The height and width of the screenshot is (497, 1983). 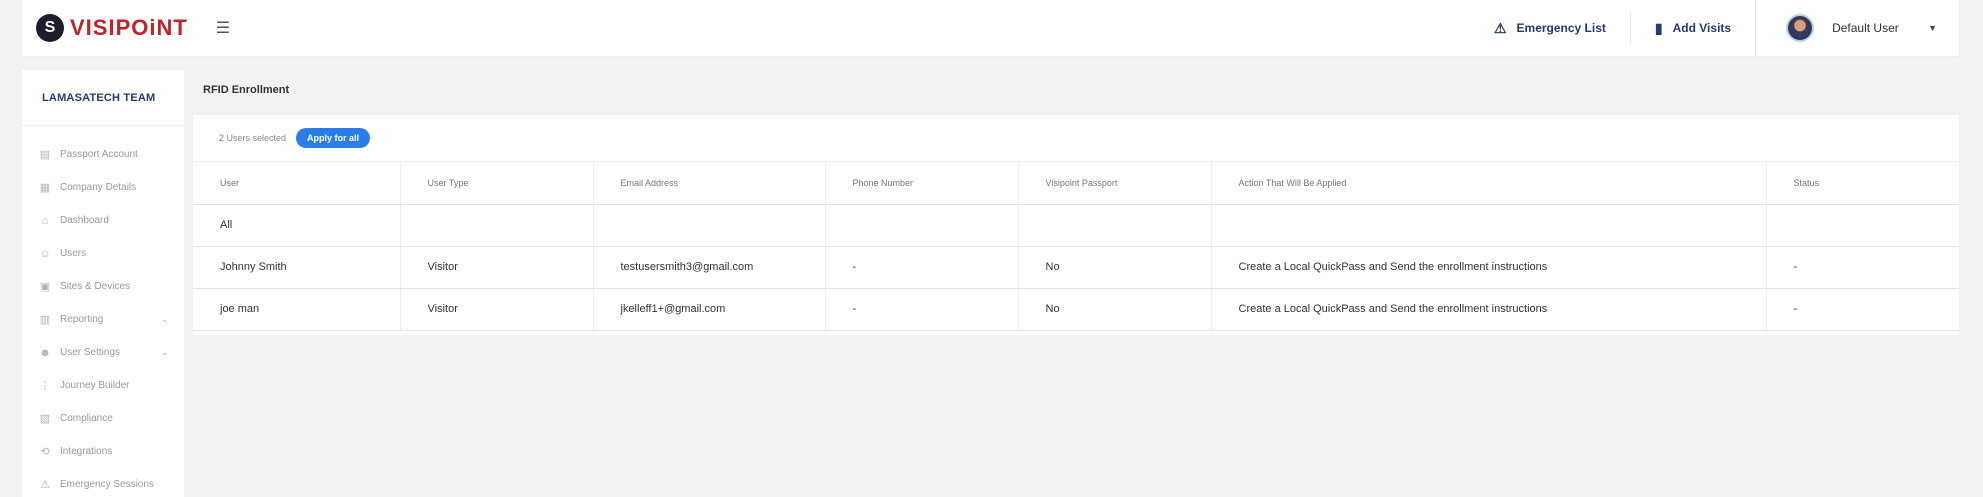 What do you see at coordinates (297, 309) in the screenshot?
I see `user-cell: joe man` at bounding box center [297, 309].